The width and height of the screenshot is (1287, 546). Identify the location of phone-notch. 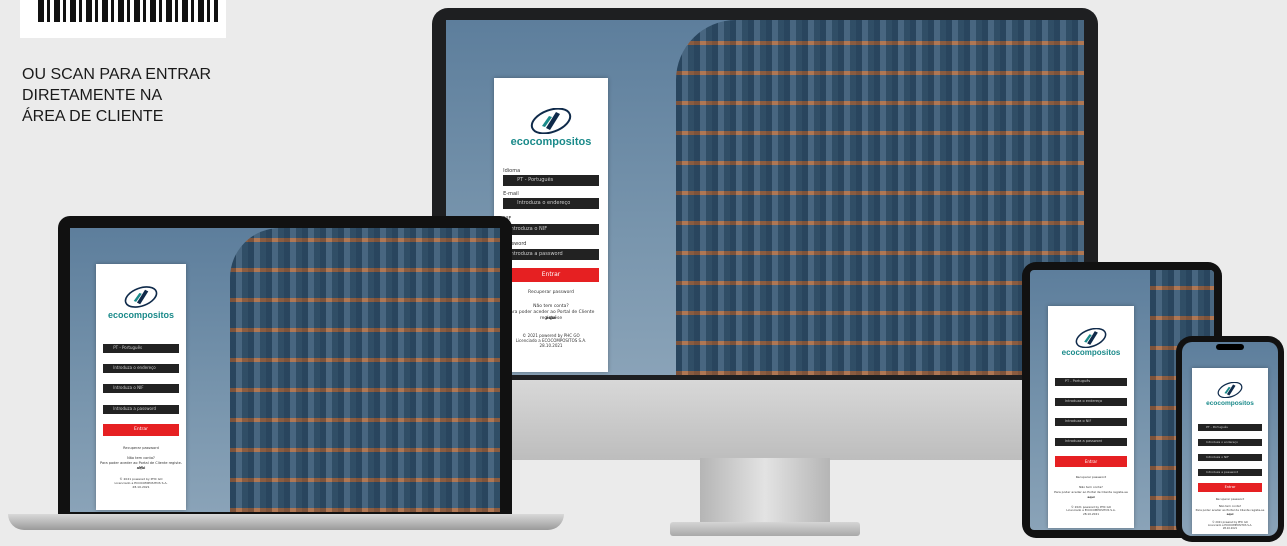
(1230, 347).